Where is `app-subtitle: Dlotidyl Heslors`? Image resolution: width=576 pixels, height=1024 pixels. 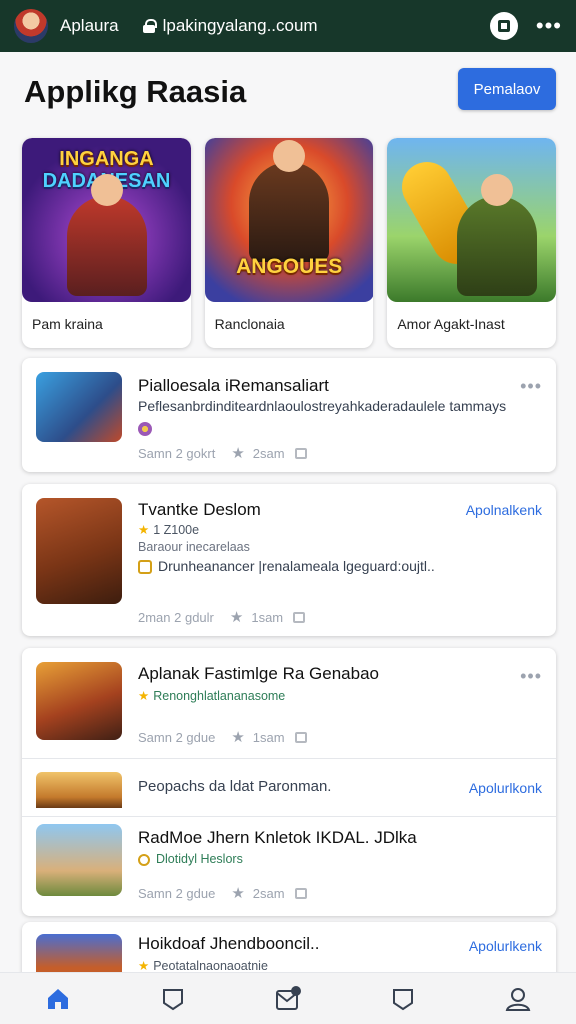 app-subtitle: Dlotidyl Heslors is located at coordinates (190, 859).